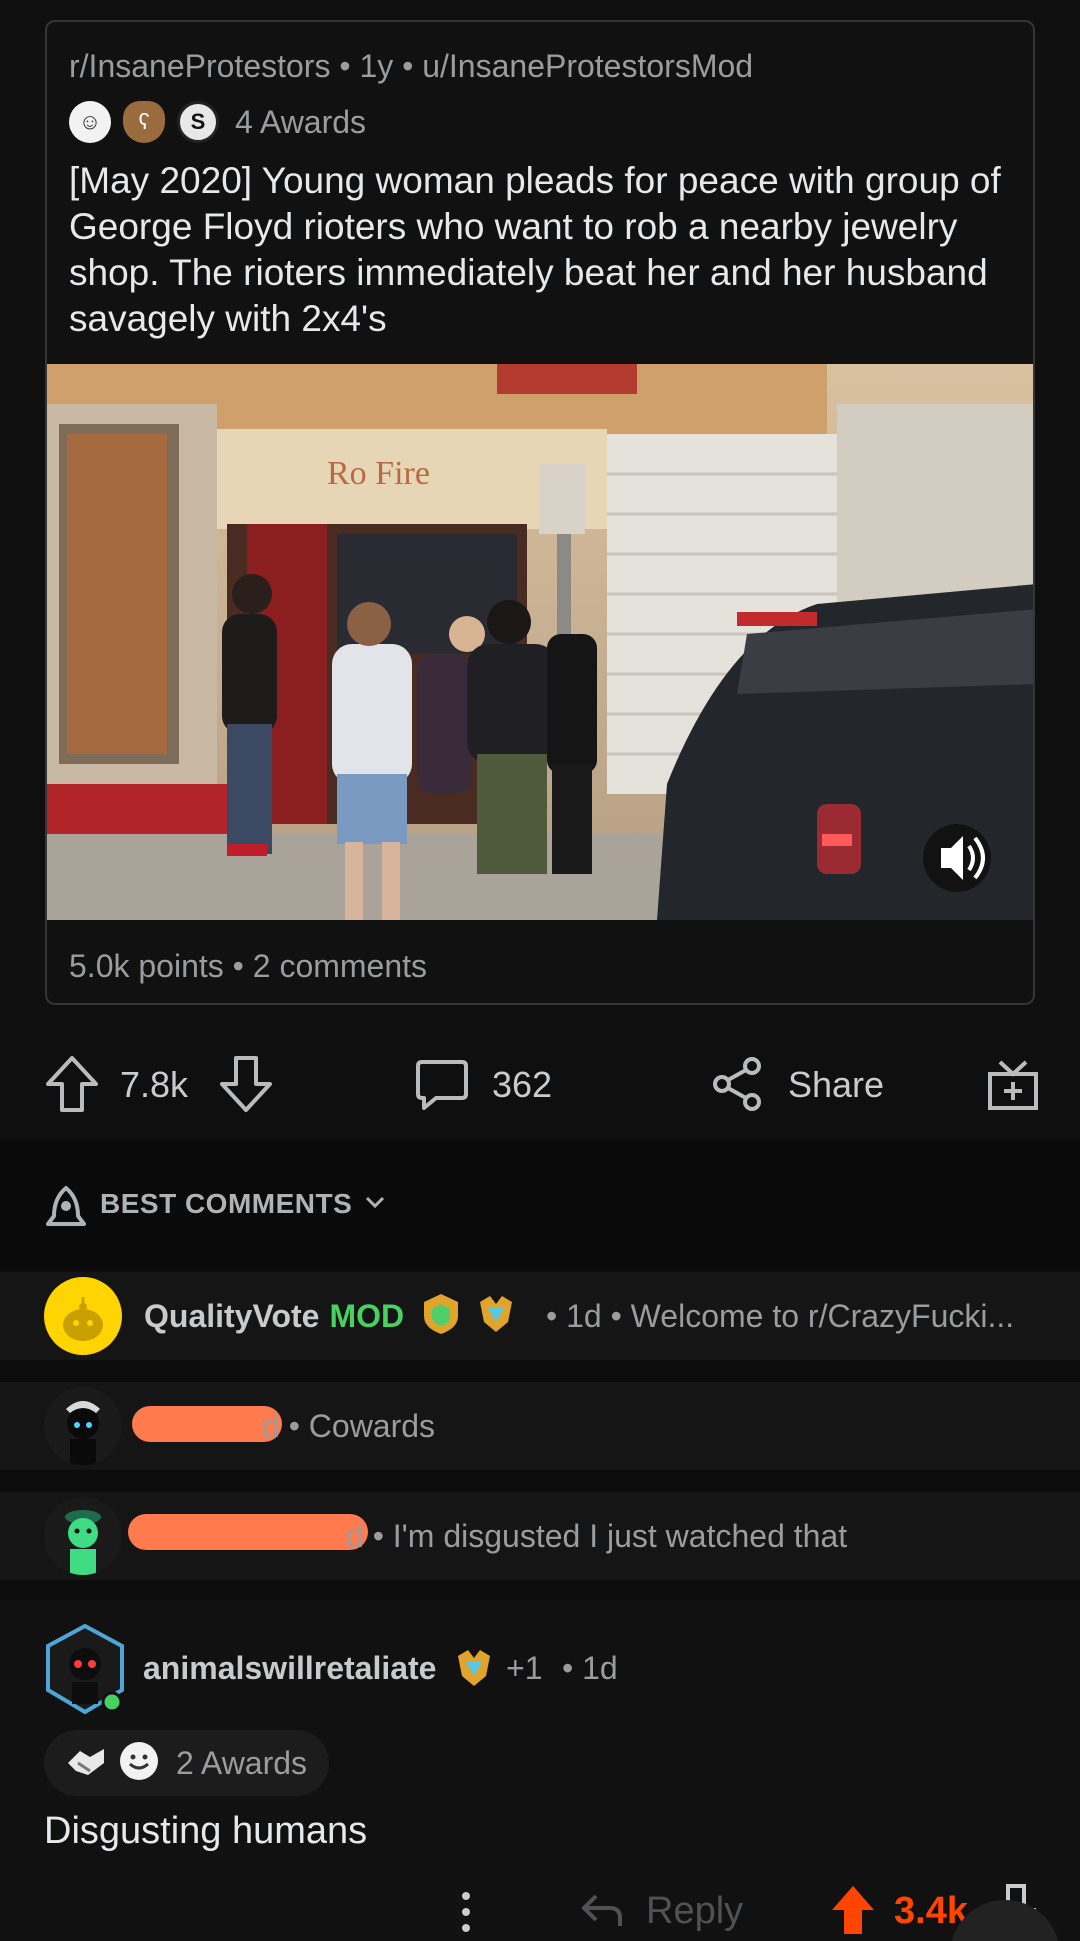  What do you see at coordinates (957, 858) in the screenshot?
I see `volume-icon` at bounding box center [957, 858].